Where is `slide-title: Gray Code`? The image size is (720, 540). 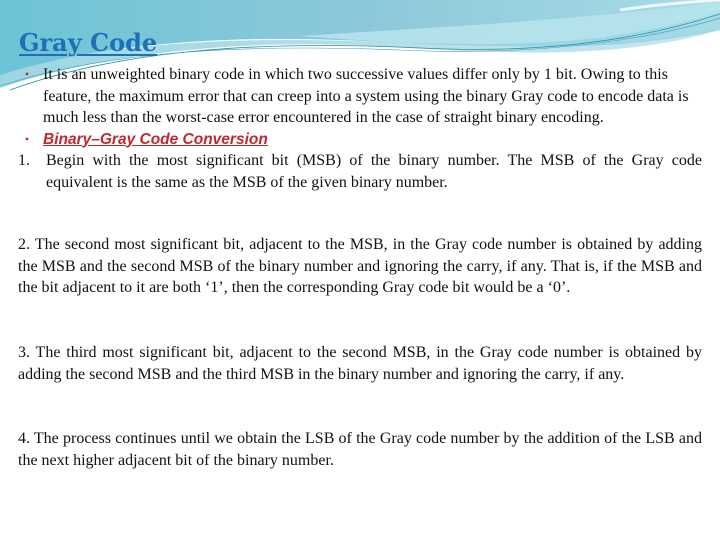 slide-title: Gray Code is located at coordinates (88, 42).